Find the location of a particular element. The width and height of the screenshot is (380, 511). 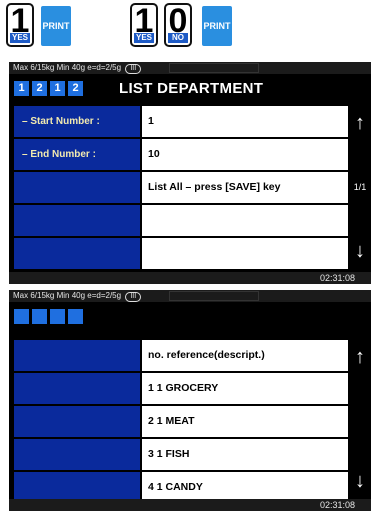

menu-code-cells: 1 2 1 2 is located at coordinates (50, 89).